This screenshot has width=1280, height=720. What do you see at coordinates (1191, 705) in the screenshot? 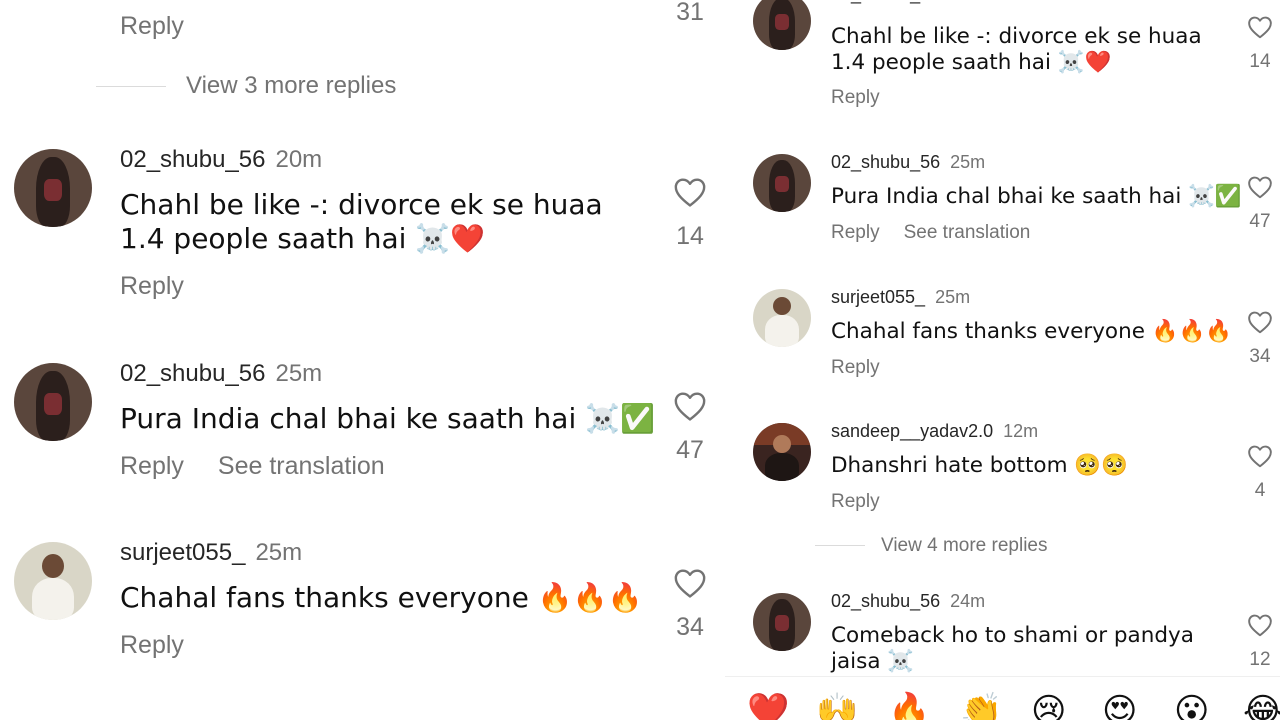
I see `reaction-surprised: 😮` at bounding box center [1191, 705].